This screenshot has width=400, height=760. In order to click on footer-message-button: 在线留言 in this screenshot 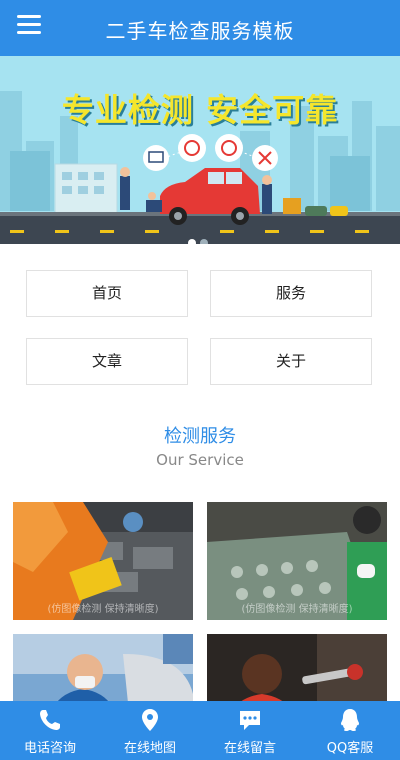, I will do `click(250, 730)`.